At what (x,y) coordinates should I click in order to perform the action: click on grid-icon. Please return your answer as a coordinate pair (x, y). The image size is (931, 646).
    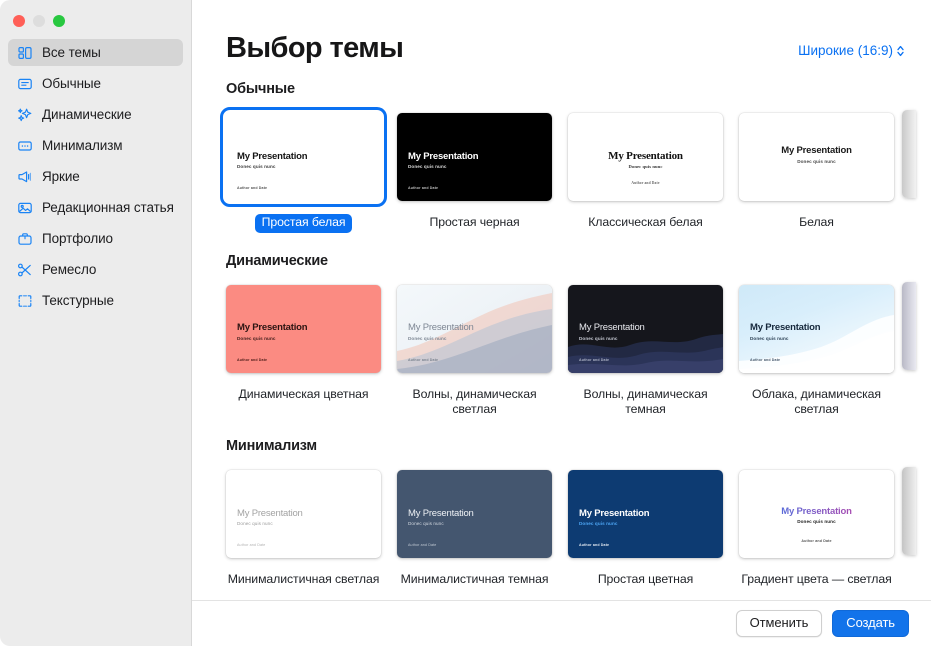
    Looking at the image, I should click on (24, 52).